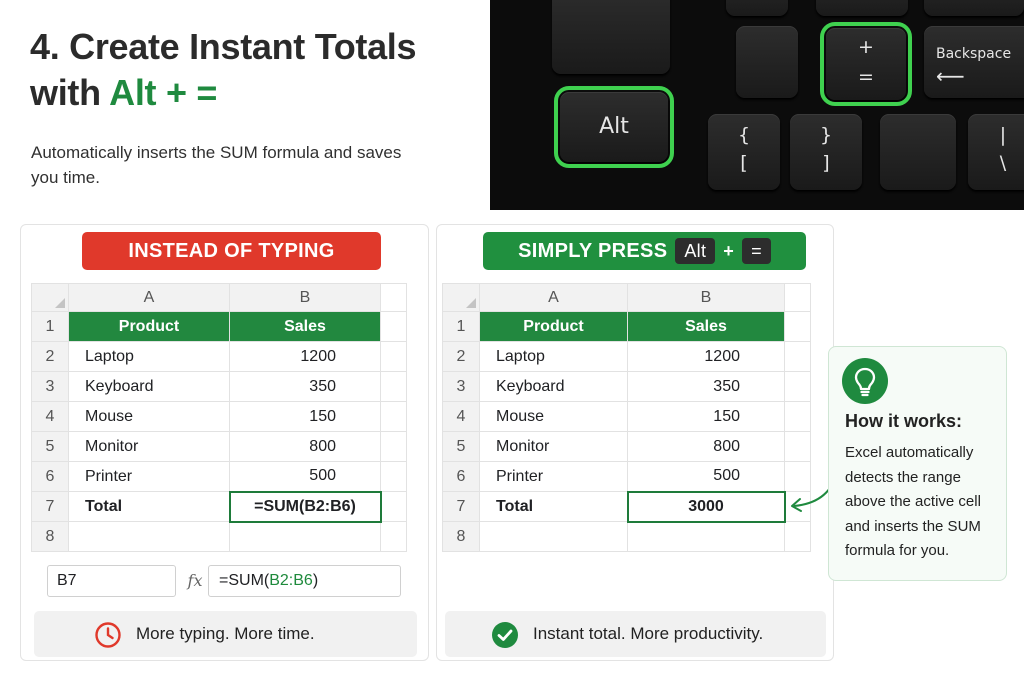 This screenshot has width=1024, height=683. I want to click on column-header-extra, so click(797, 297).